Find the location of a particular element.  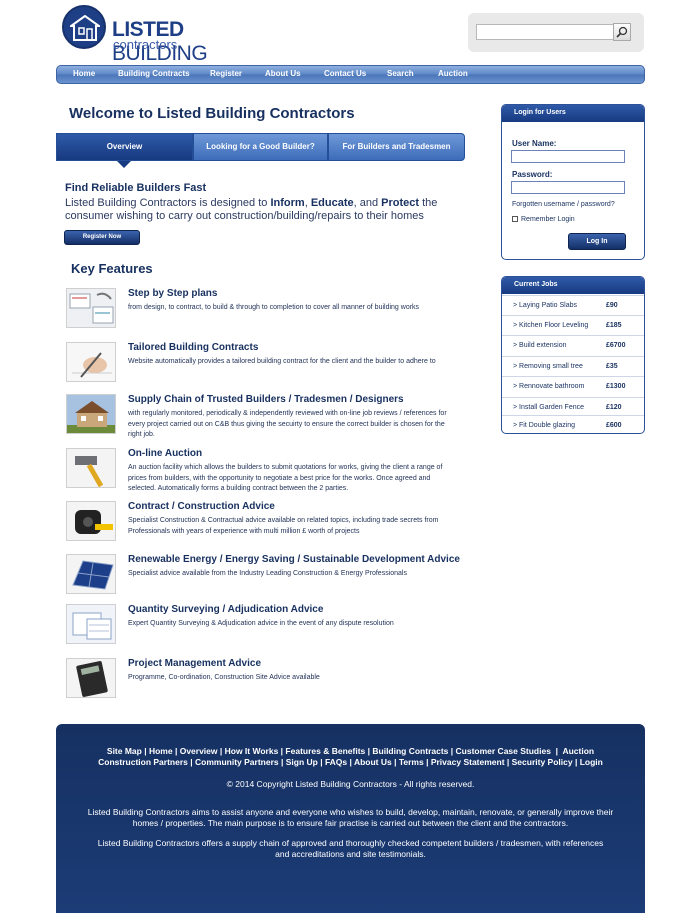

job-name: > Build extension is located at coordinates (540, 345).